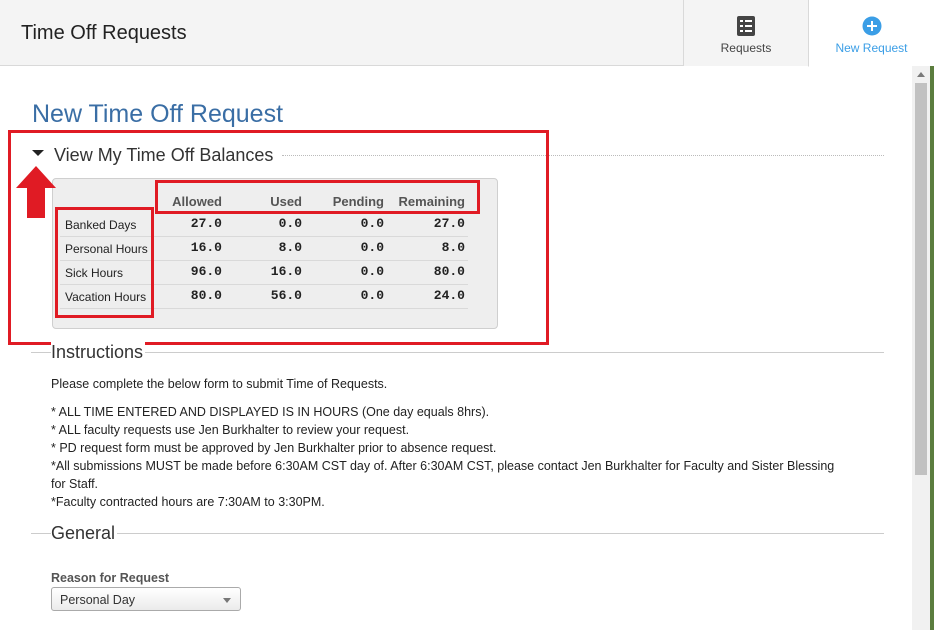 The height and width of the screenshot is (630, 934). Describe the element at coordinates (467, 33) in the screenshot. I see `app-header: Time Off Requests Requests New Request` at that location.